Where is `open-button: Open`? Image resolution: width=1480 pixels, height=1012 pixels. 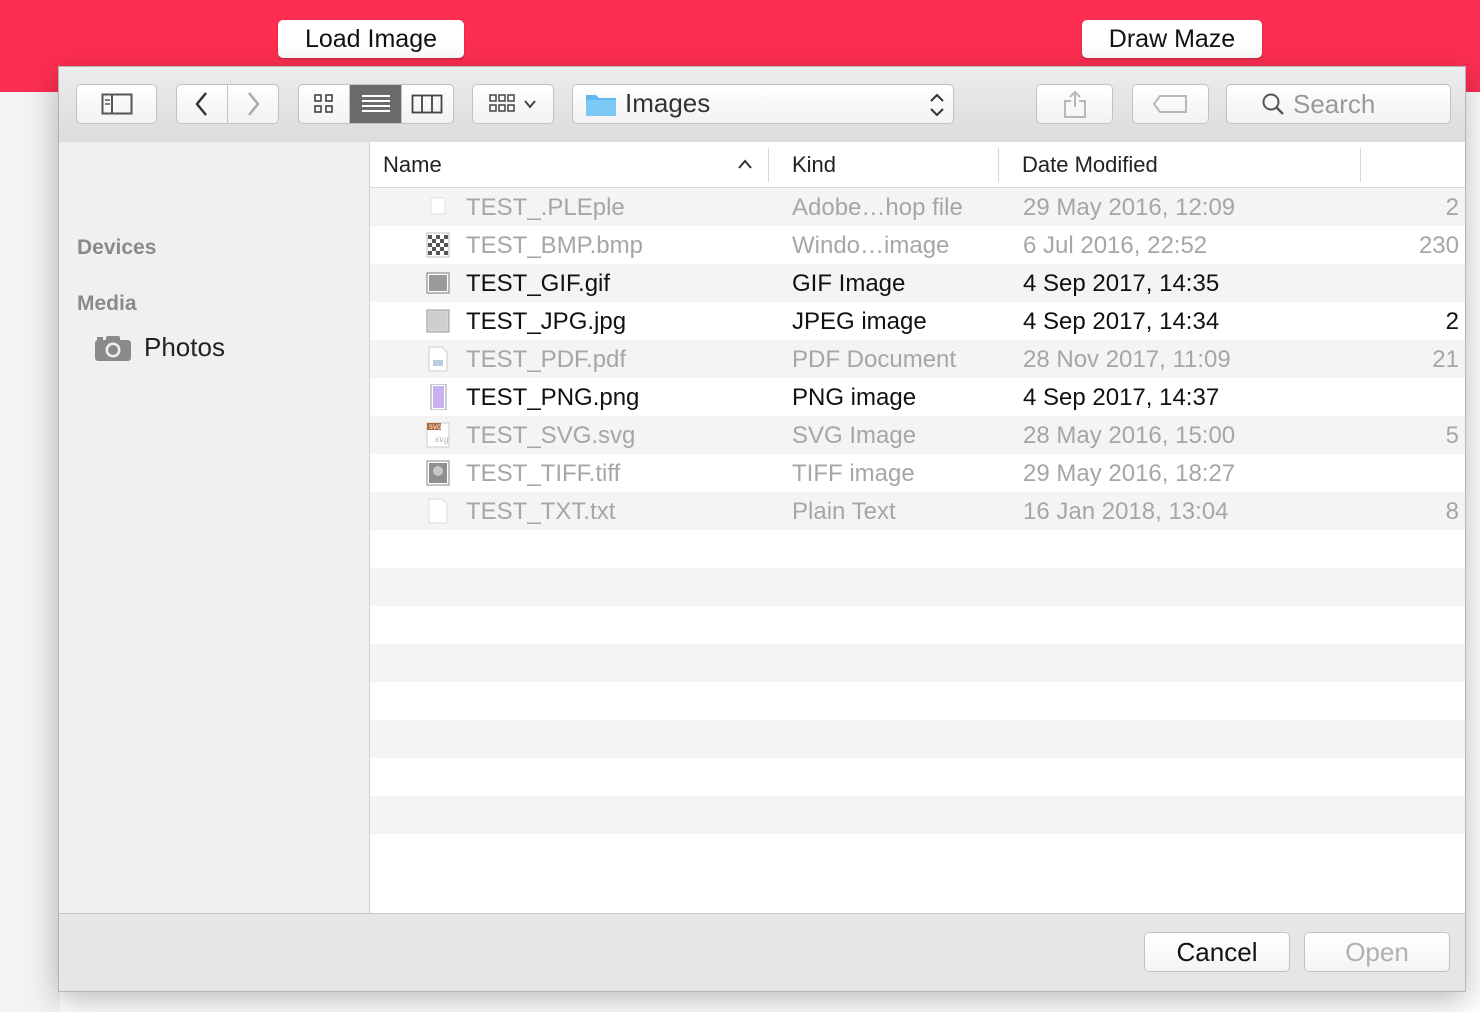
open-button: Open is located at coordinates (1377, 952).